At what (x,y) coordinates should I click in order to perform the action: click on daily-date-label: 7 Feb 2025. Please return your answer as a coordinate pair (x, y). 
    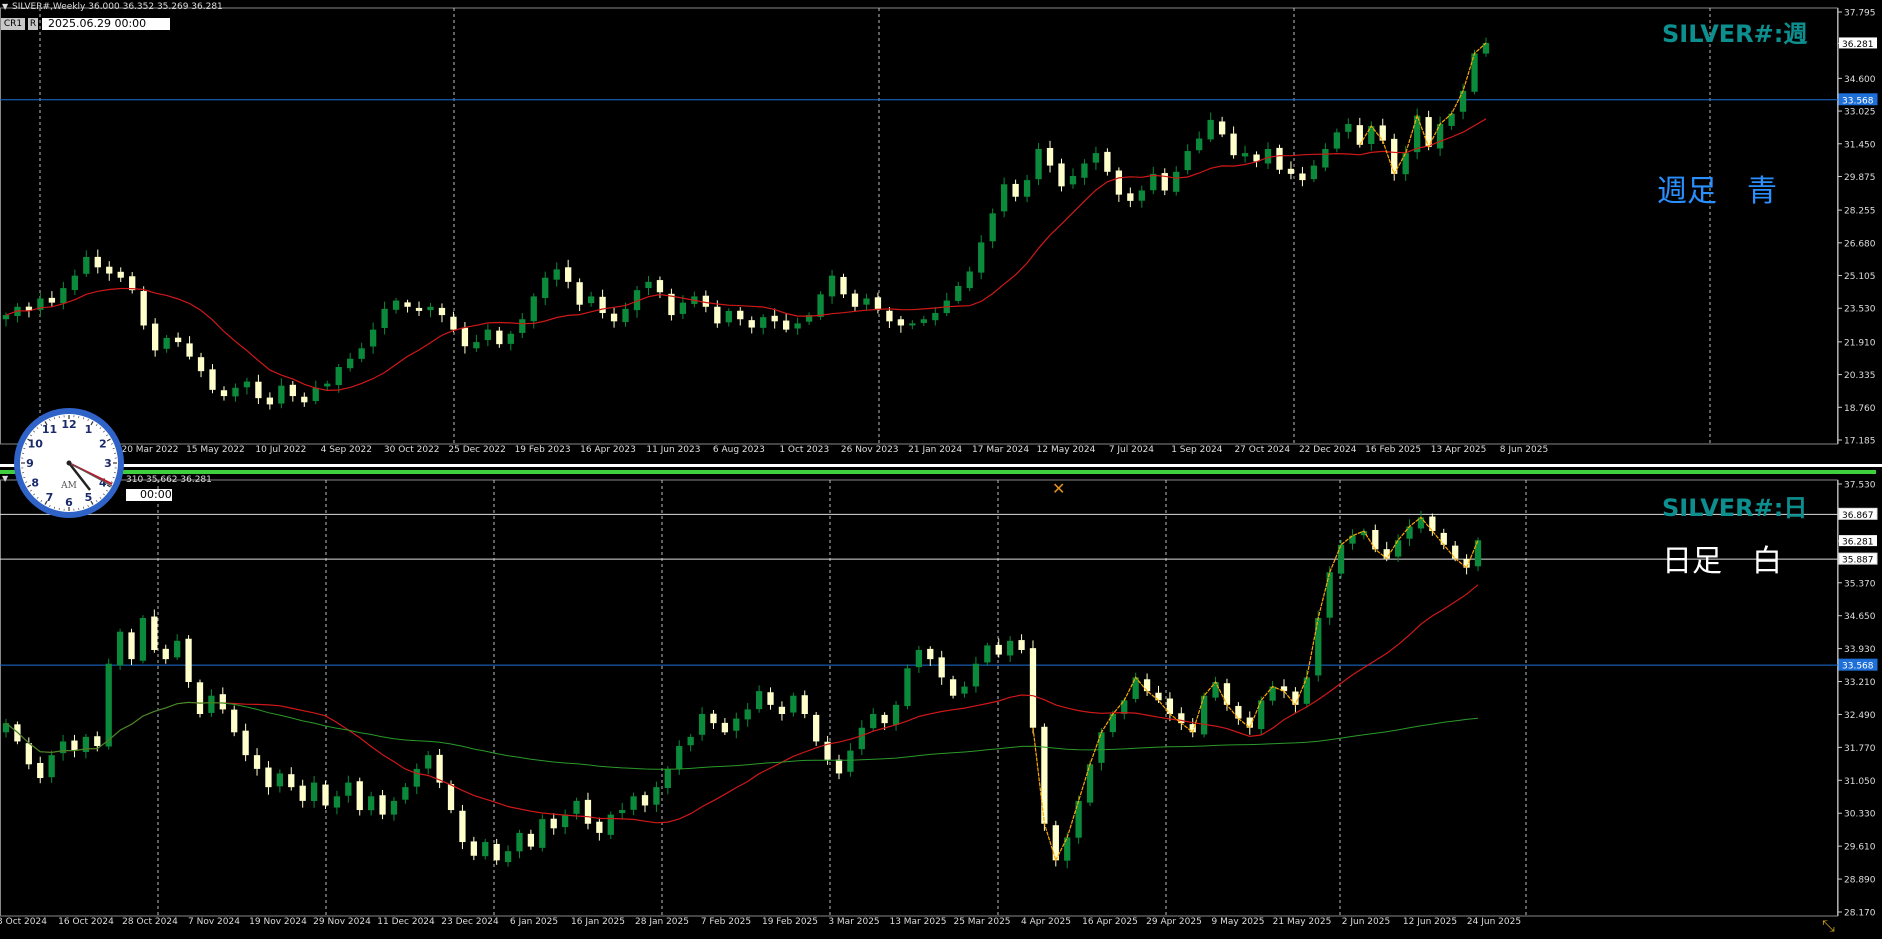
    Looking at the image, I should click on (726, 922).